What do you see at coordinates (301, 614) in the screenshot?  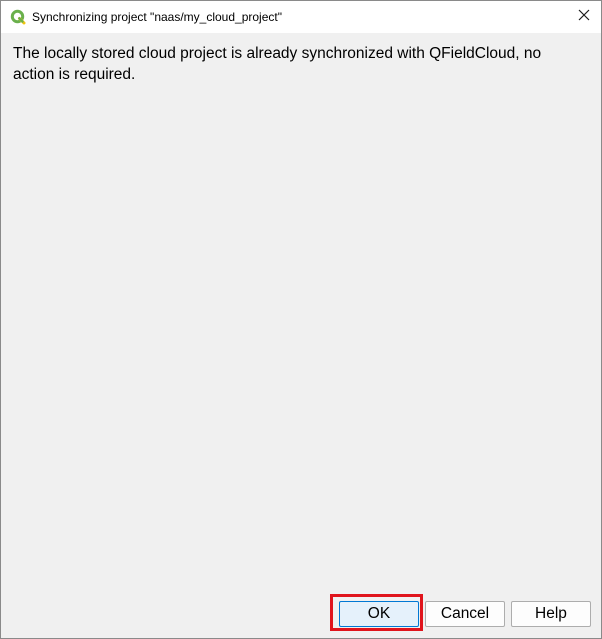 I see `button-box: OK Cancel Help` at bounding box center [301, 614].